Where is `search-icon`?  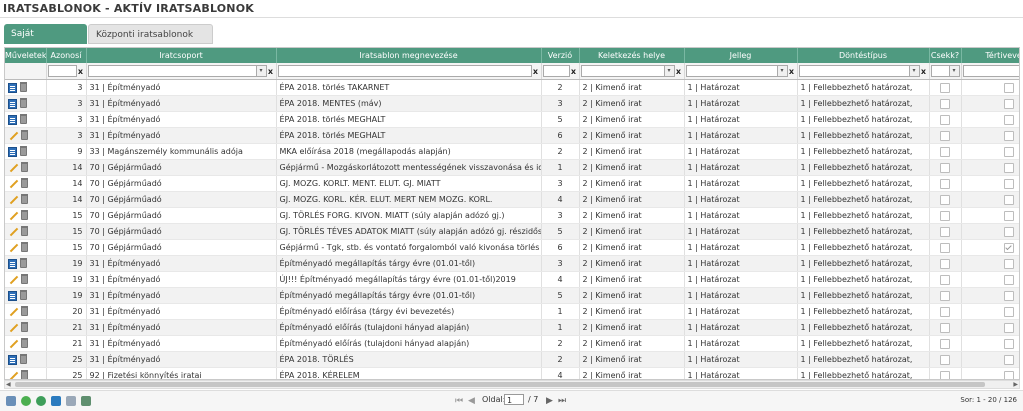
search-icon is located at coordinates (11, 401).